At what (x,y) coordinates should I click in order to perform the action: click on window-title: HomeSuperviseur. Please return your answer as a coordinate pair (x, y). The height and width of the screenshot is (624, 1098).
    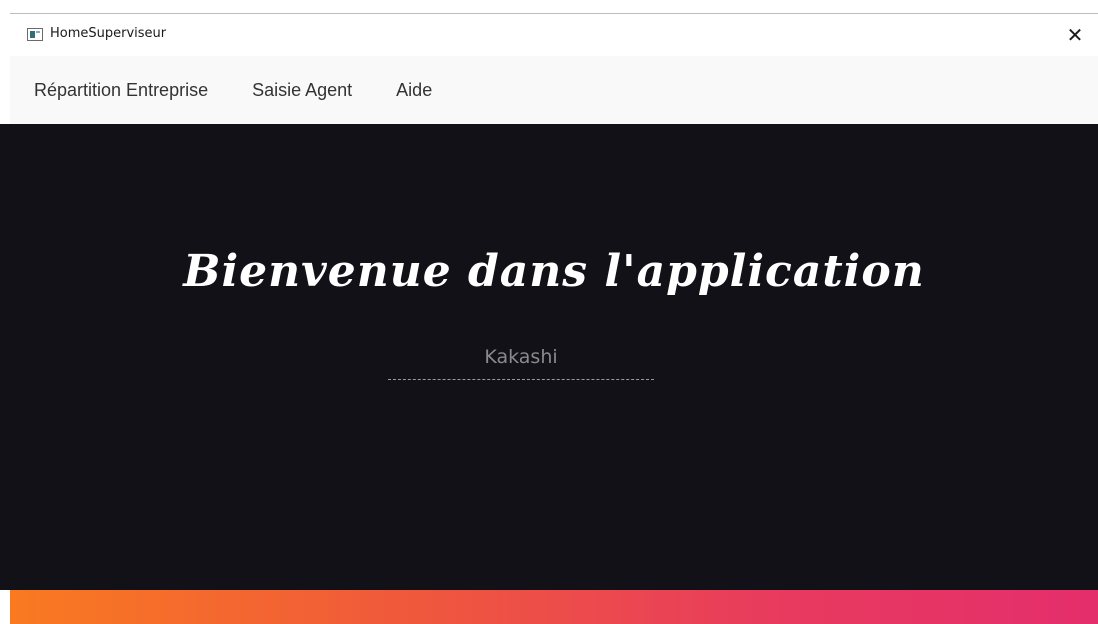
    Looking at the image, I should click on (108, 33).